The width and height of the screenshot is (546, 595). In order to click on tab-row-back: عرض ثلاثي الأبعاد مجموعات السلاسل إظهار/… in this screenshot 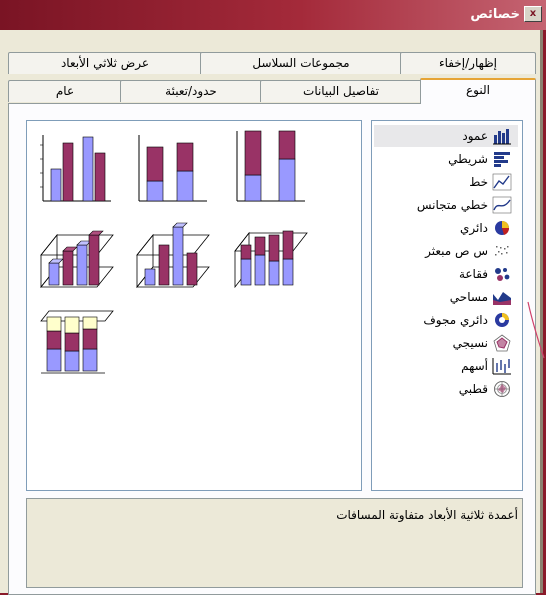, I will do `click(272, 63)`.